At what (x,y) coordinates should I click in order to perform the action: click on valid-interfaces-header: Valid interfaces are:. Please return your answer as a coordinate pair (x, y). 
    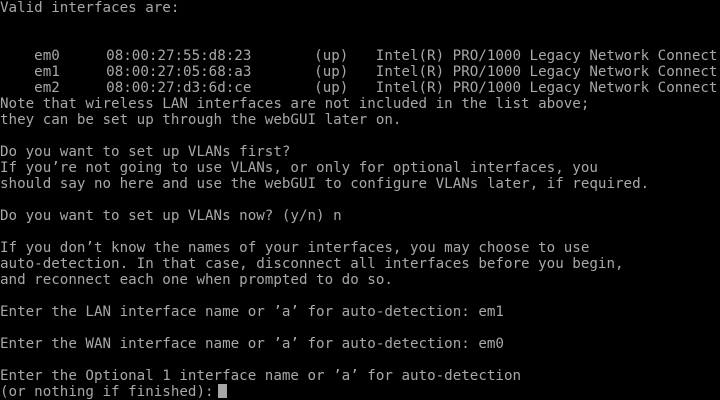
    Looking at the image, I should click on (90, 8).